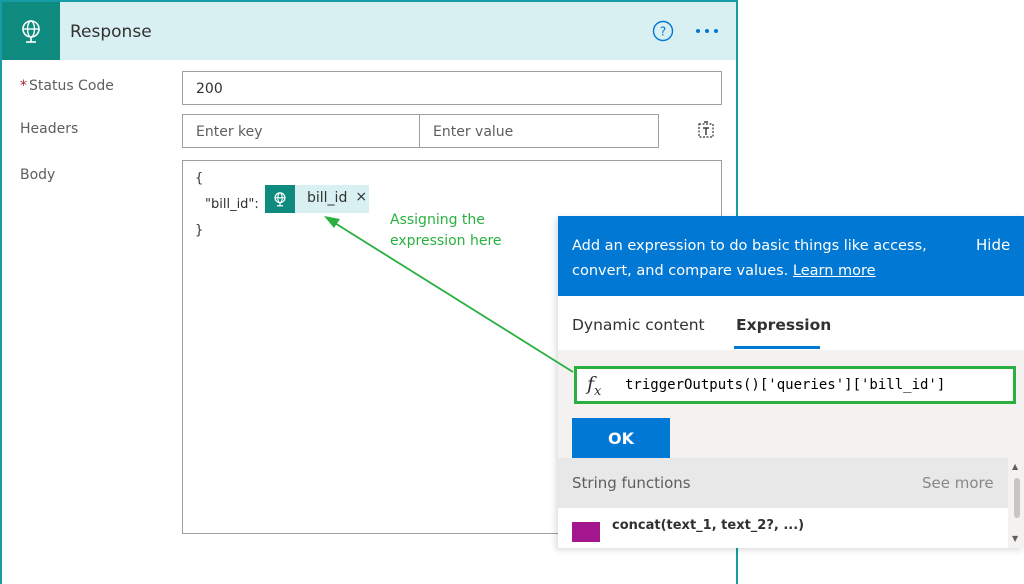 The image size is (1024, 584). I want to click on scroll-thumb, so click(1017, 498).